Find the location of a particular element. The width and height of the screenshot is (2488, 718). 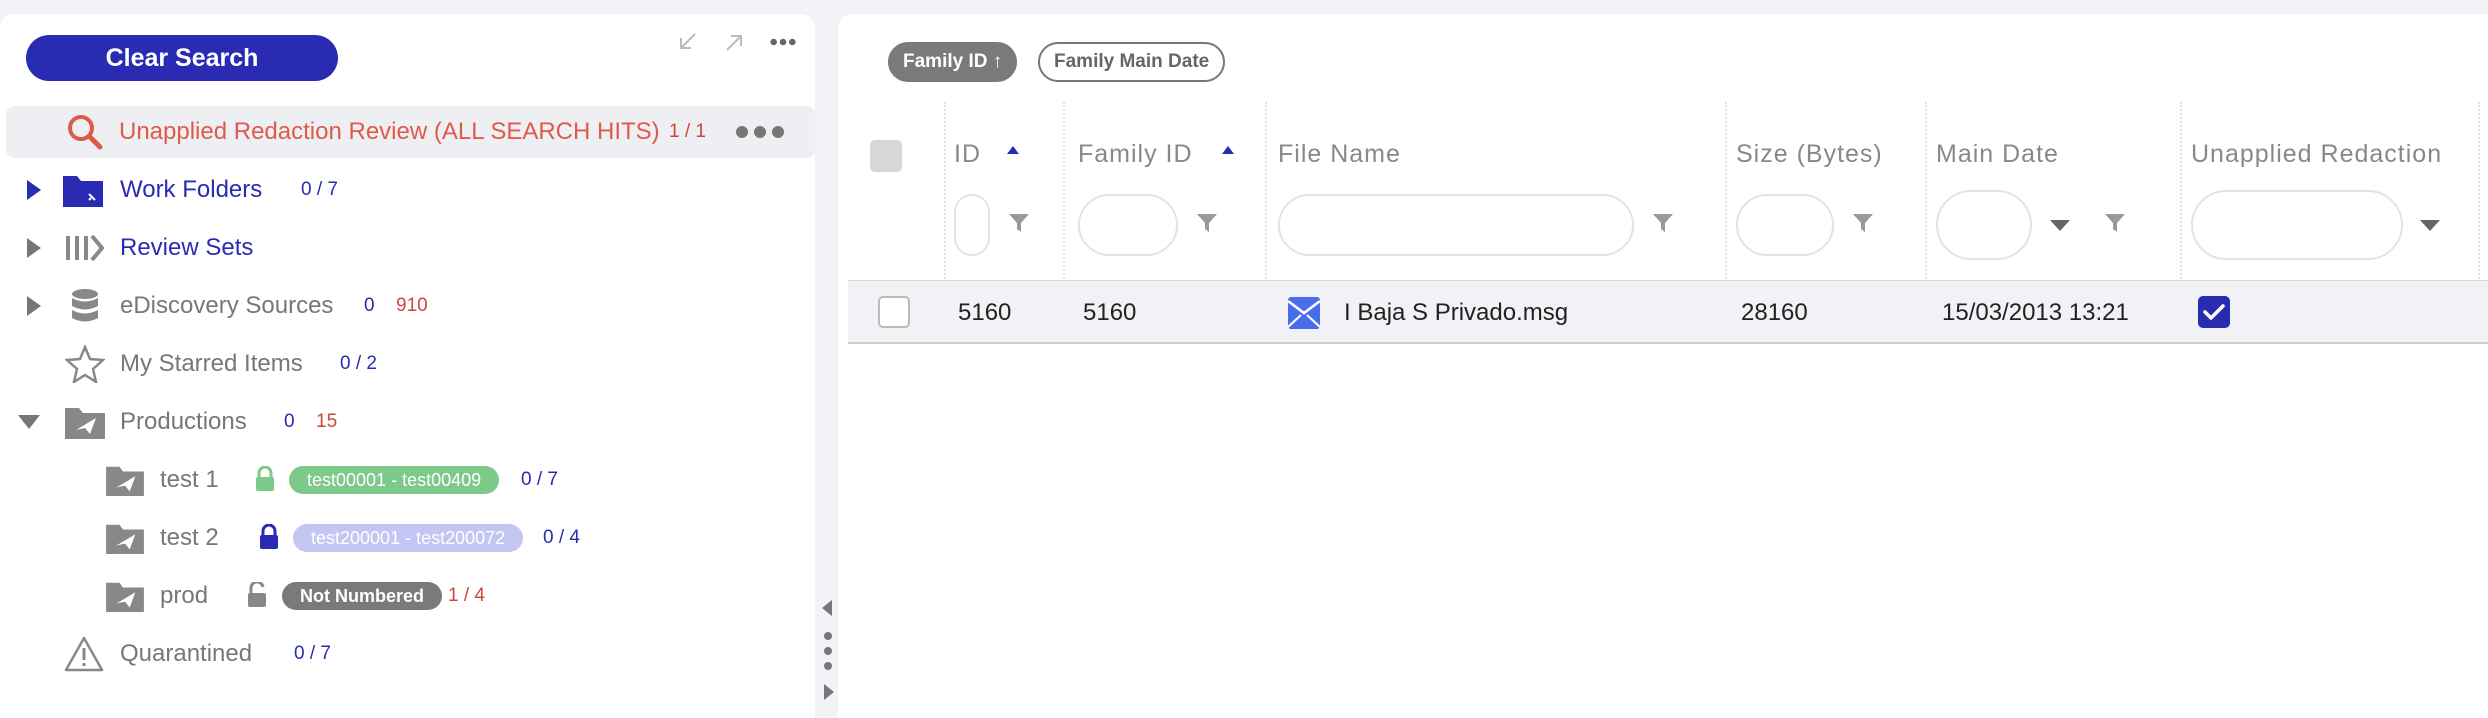

unapplied-redaction-filter-select is located at coordinates (2297, 225).